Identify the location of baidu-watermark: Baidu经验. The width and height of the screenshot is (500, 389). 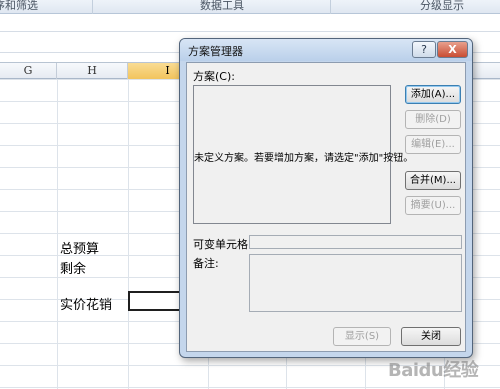
(442, 367).